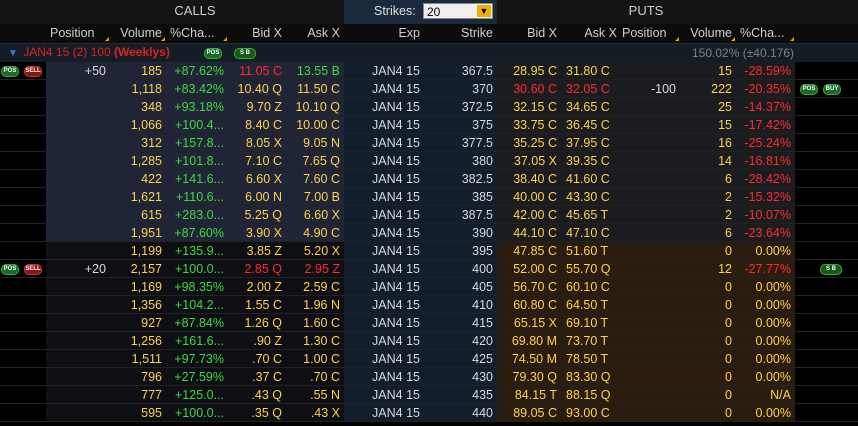 This screenshot has width=858, height=426. Describe the element at coordinates (460, 341) in the screenshot. I see `strike-cell: 420` at that location.